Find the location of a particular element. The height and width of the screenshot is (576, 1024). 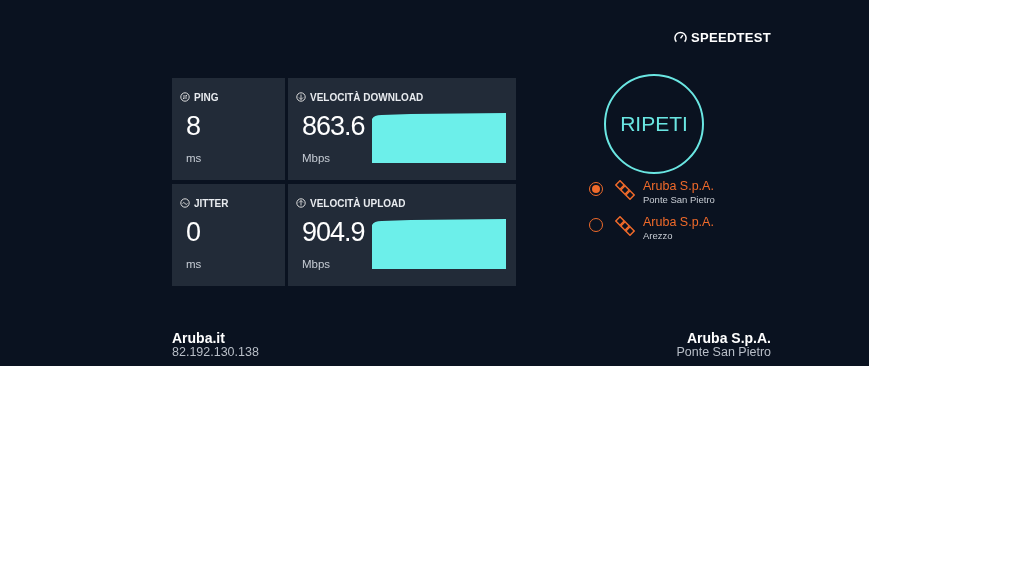

repeat-button: RIPETI is located at coordinates (654, 123).